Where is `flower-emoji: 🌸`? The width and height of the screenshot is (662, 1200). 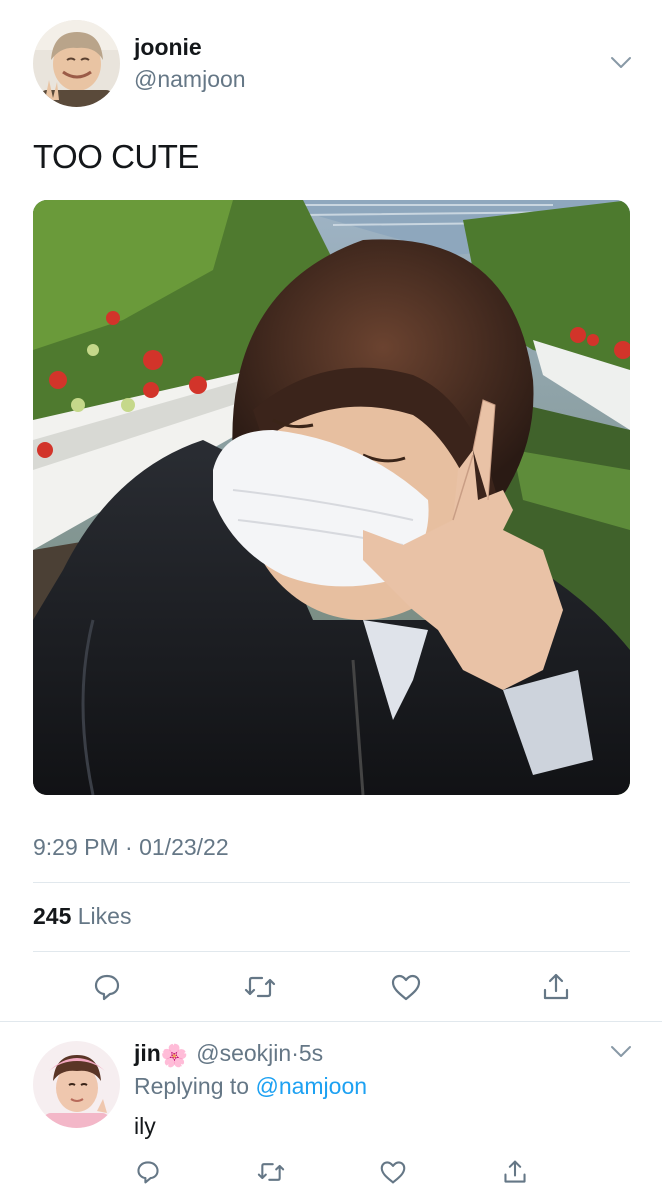 flower-emoji: 🌸 is located at coordinates (174, 1055).